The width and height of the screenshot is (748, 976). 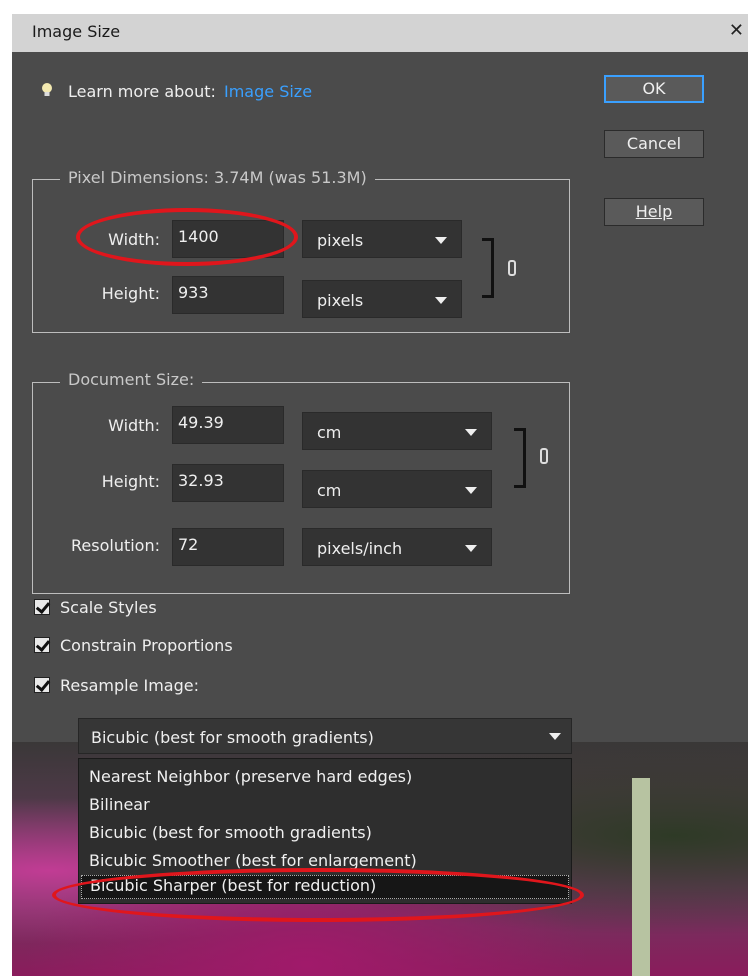 I want to click on annotation-ellipse-sharper, so click(x=318, y=895).